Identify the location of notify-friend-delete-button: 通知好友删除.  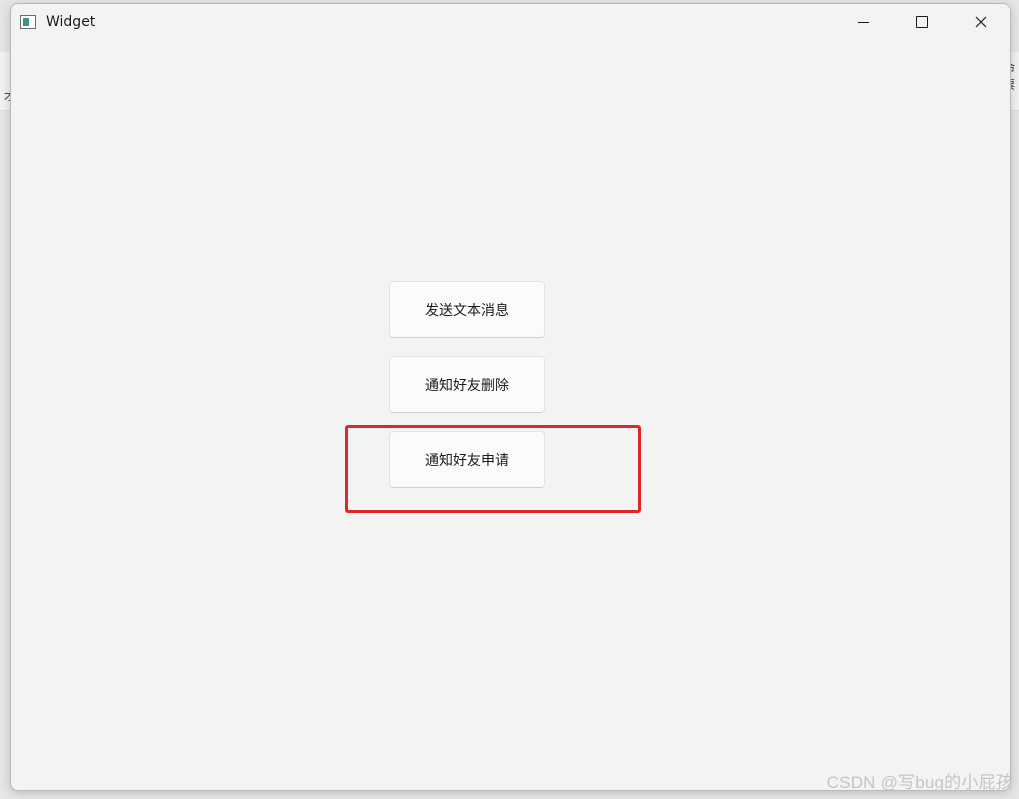
(467, 384).